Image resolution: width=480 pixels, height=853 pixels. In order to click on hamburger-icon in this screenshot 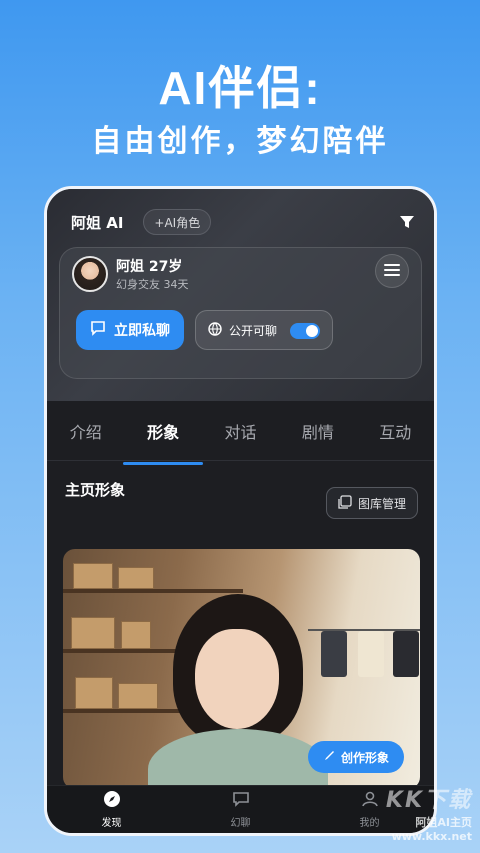, I will do `click(392, 271)`.